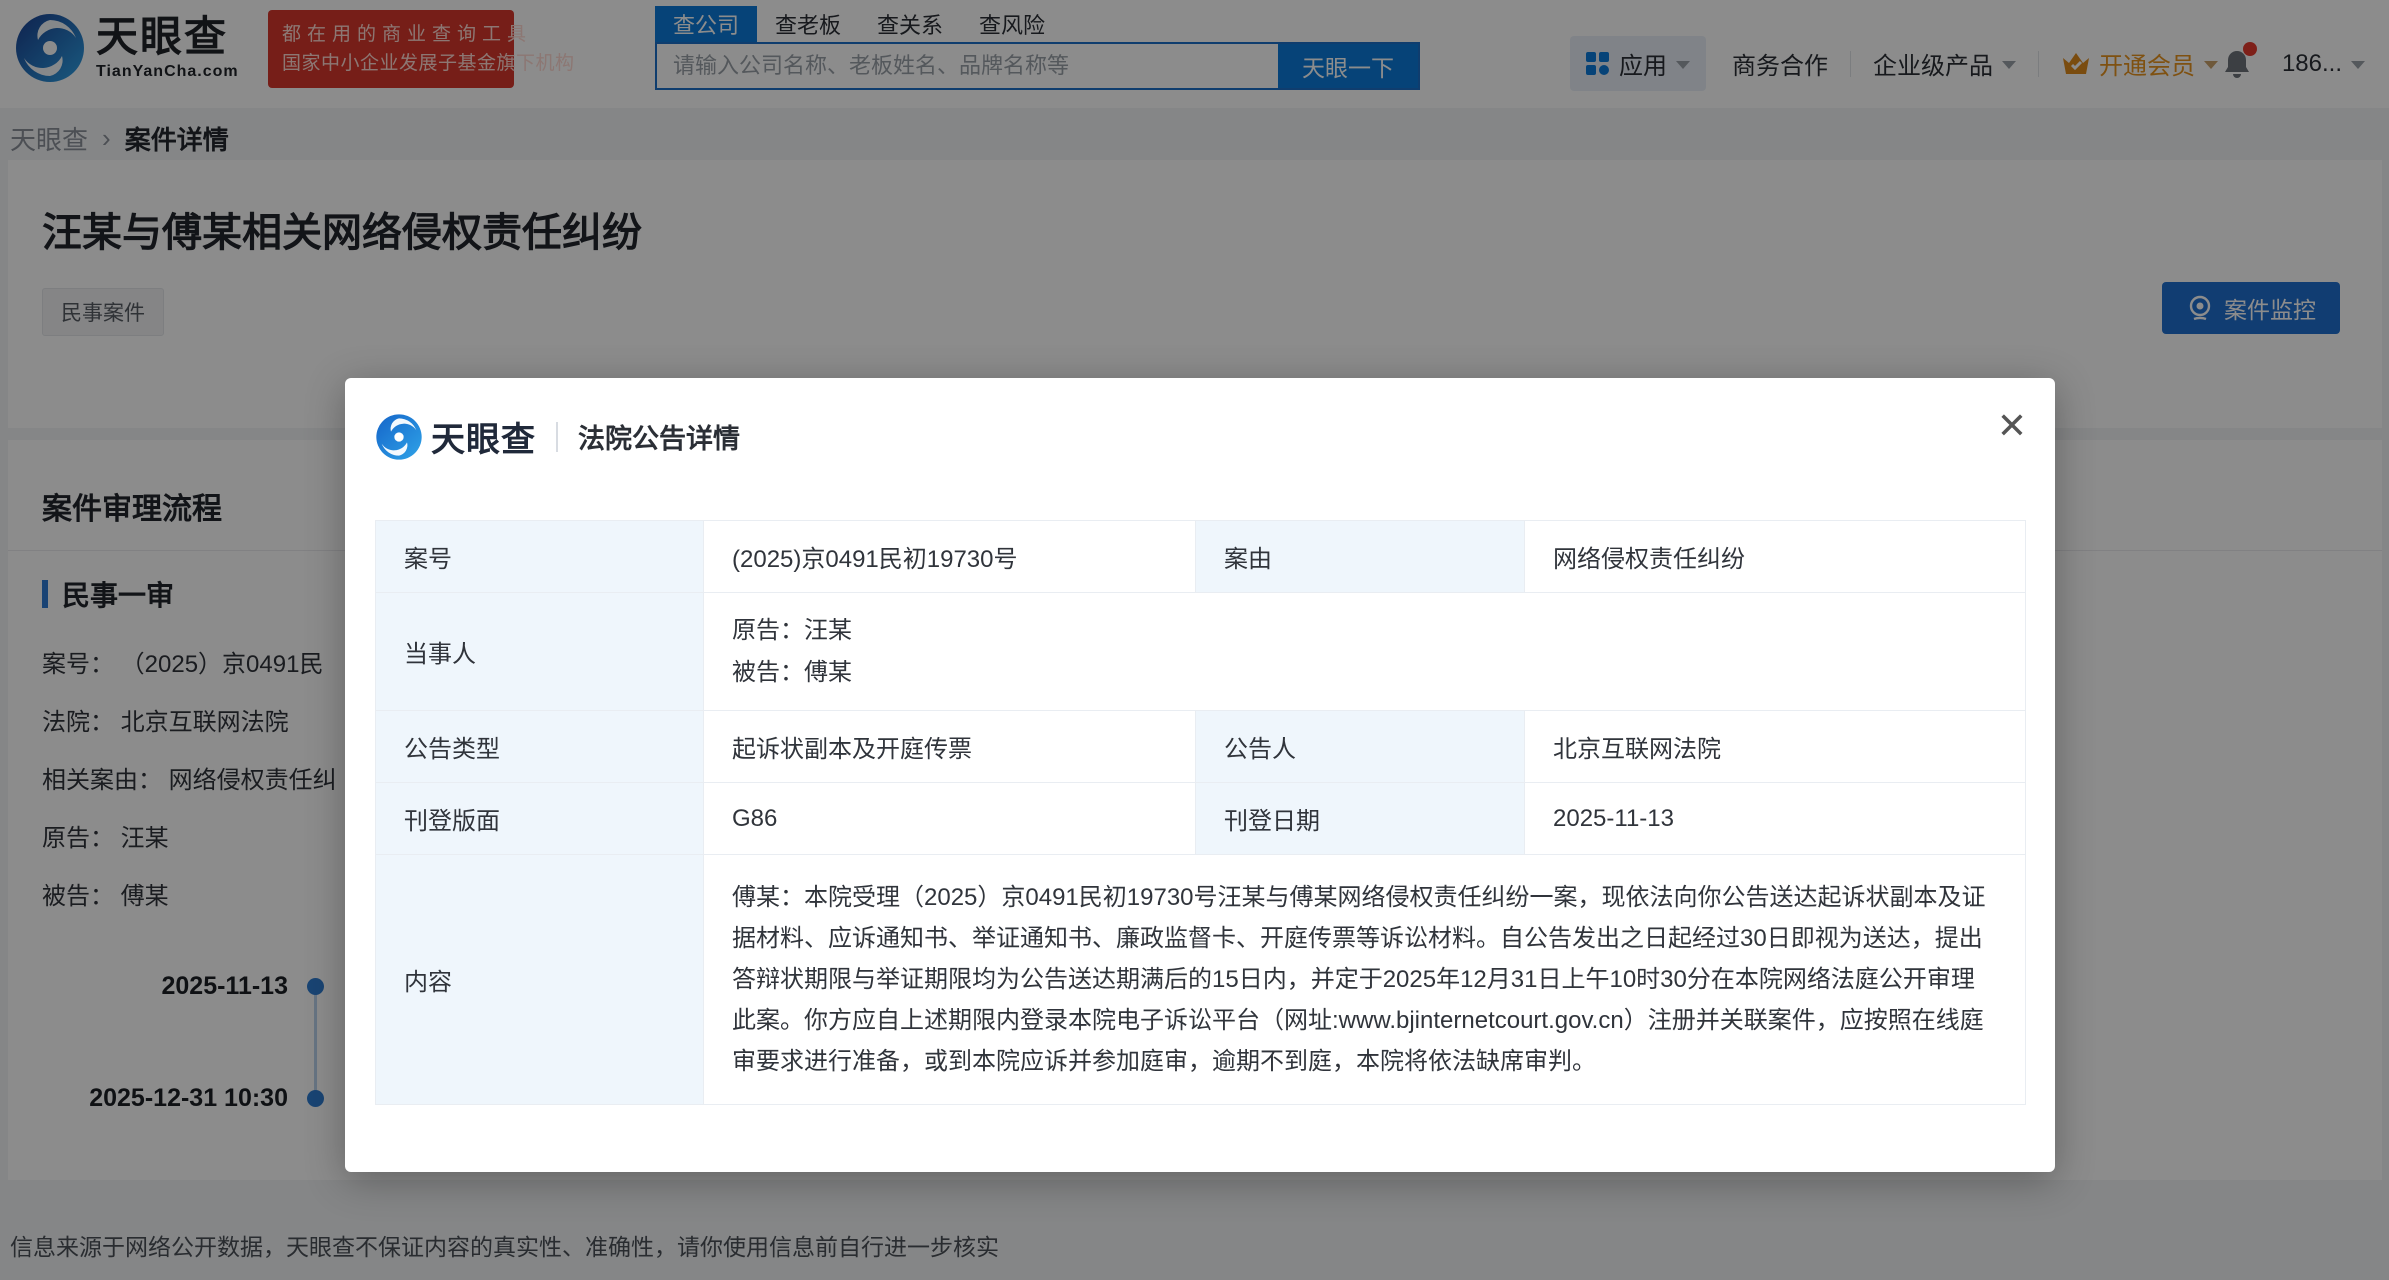 The width and height of the screenshot is (2389, 1280). Describe the element at coordinates (539, 818) in the screenshot. I see `cell-label-page: 刊登版面` at that location.